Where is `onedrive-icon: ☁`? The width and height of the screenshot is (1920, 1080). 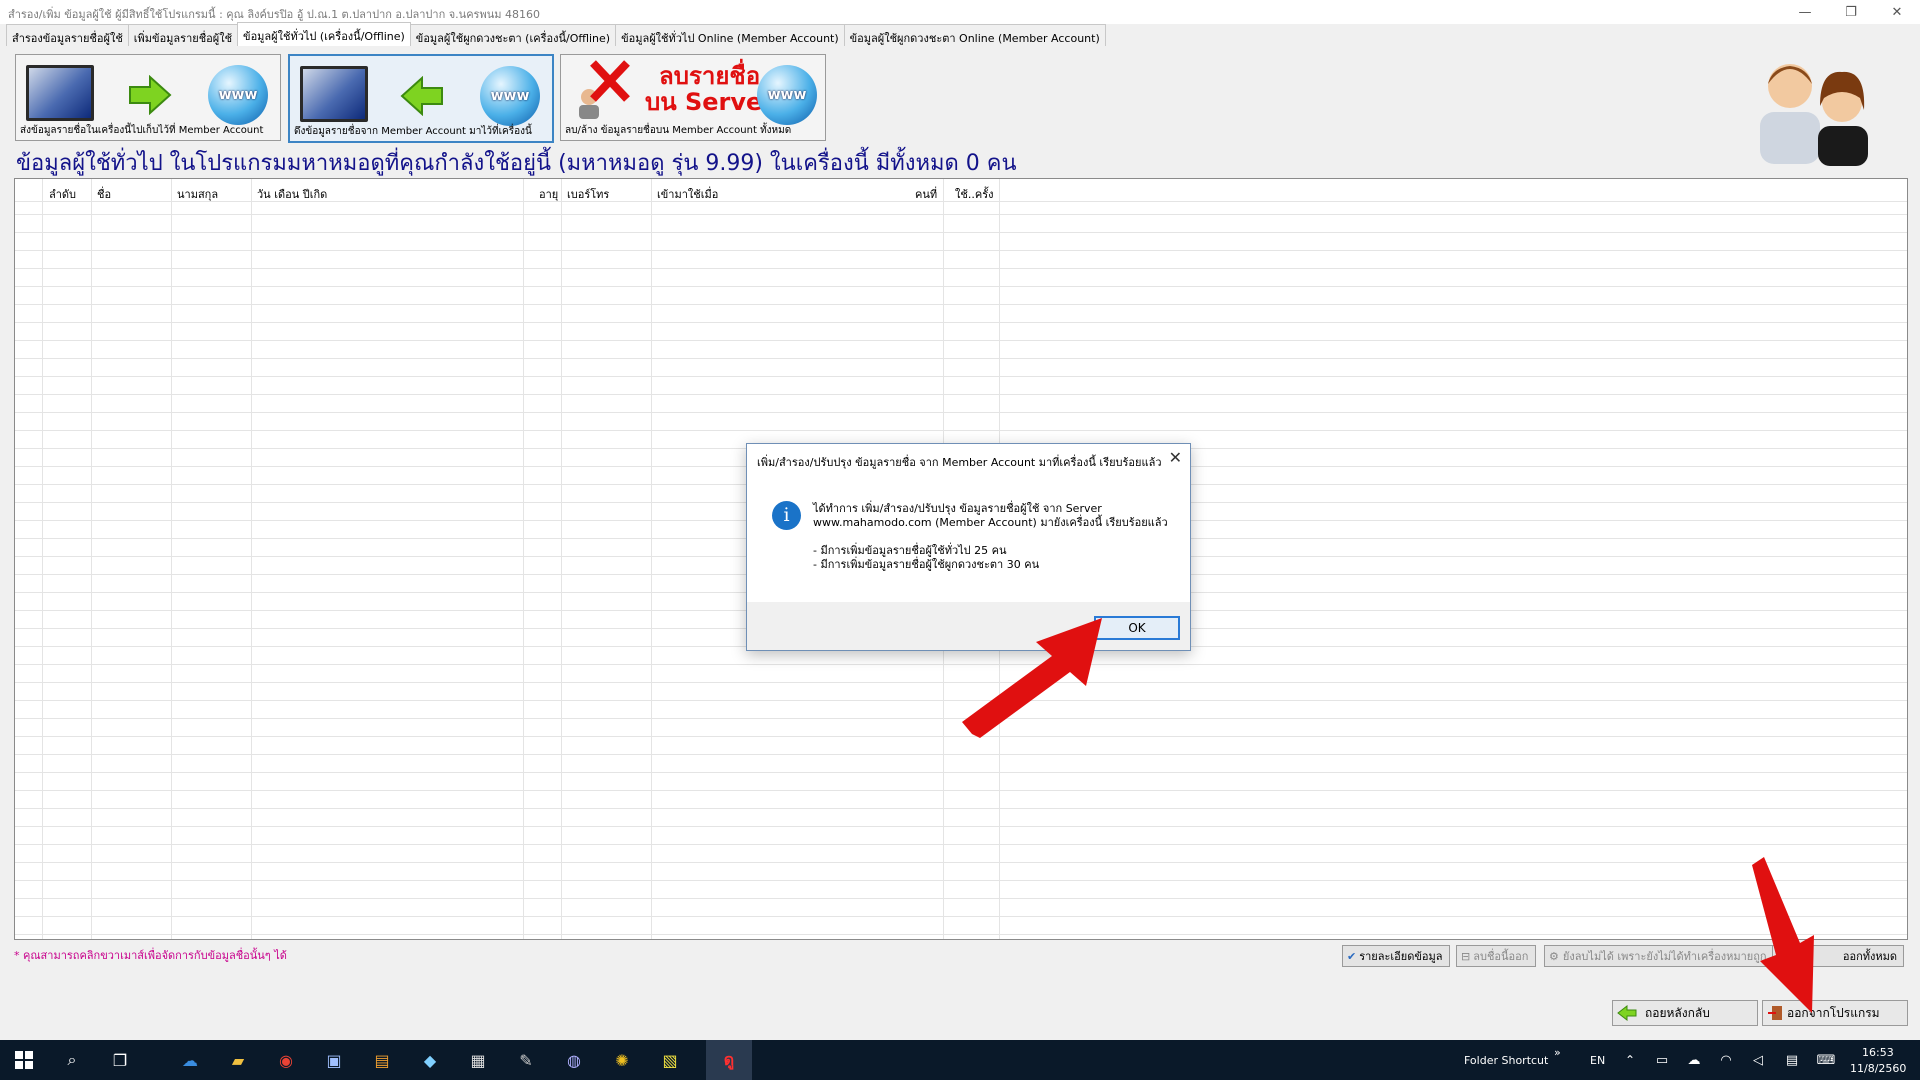
onedrive-icon: ☁ is located at coordinates (190, 1060).